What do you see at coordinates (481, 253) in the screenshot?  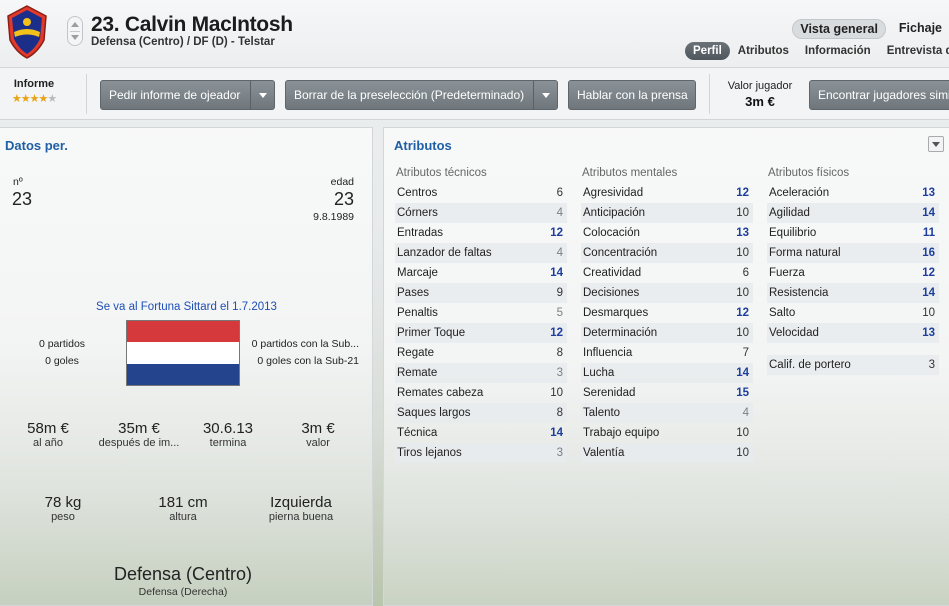 I see `attribute-row: Lanzador de faltas 4` at bounding box center [481, 253].